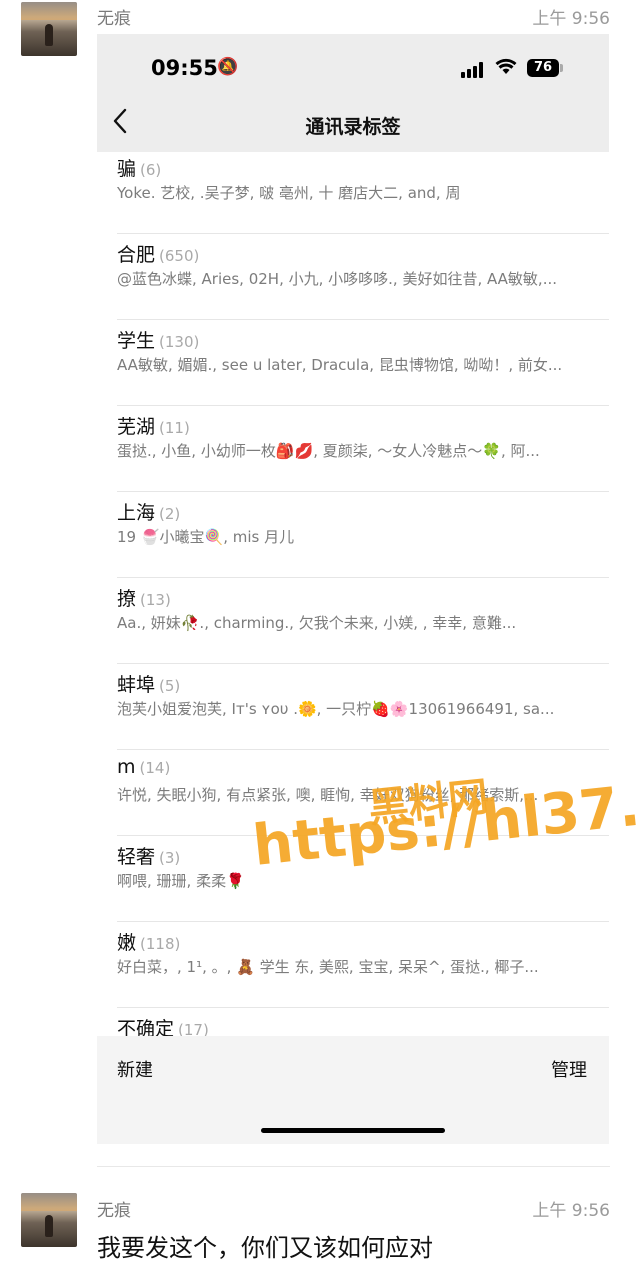 The image size is (636, 1280). I want to click on group-count: (2), so click(170, 514).